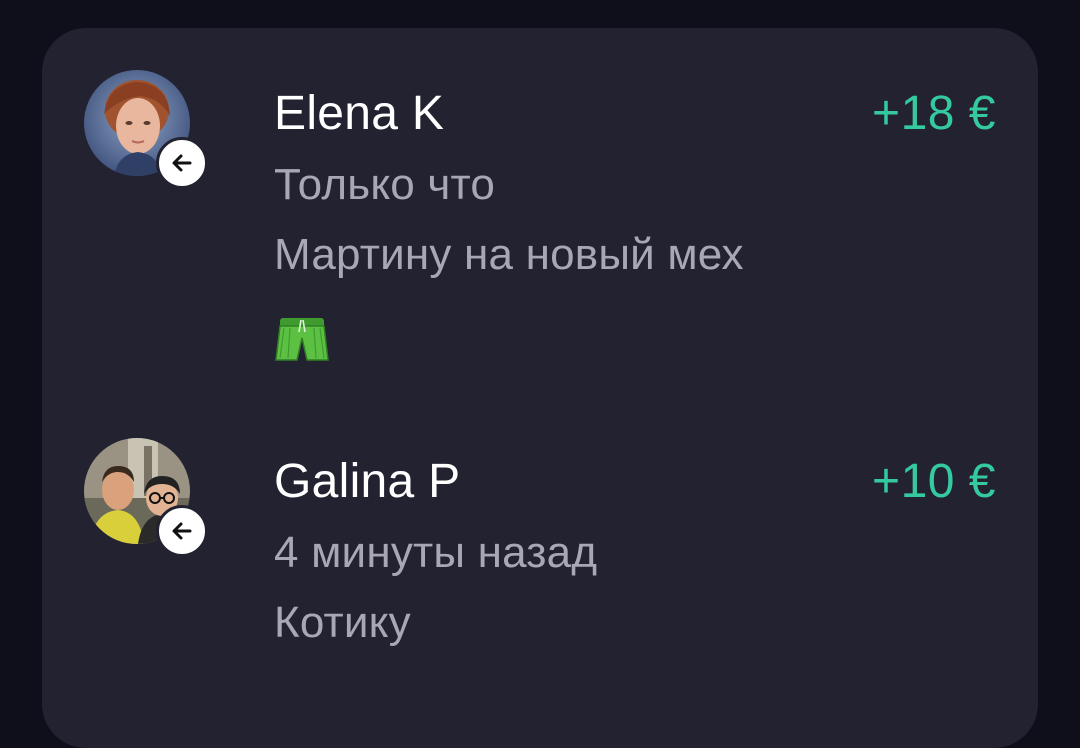 The width and height of the screenshot is (1080, 748). What do you see at coordinates (436, 552) in the screenshot?
I see `transaction-time: 4 минуты назад` at bounding box center [436, 552].